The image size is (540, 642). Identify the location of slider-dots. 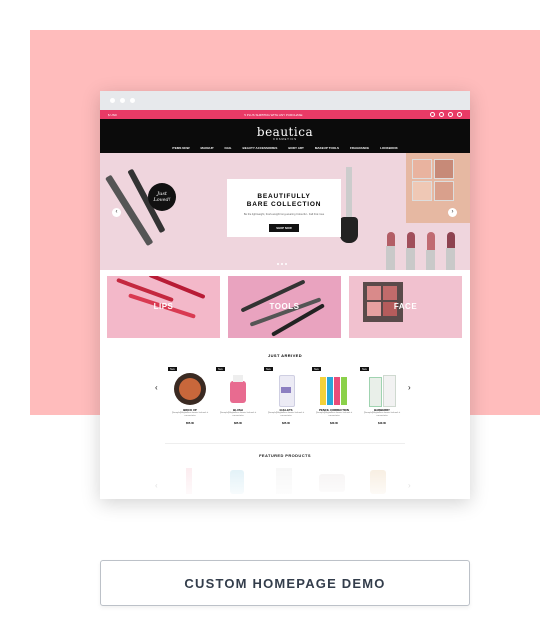
(282, 264).